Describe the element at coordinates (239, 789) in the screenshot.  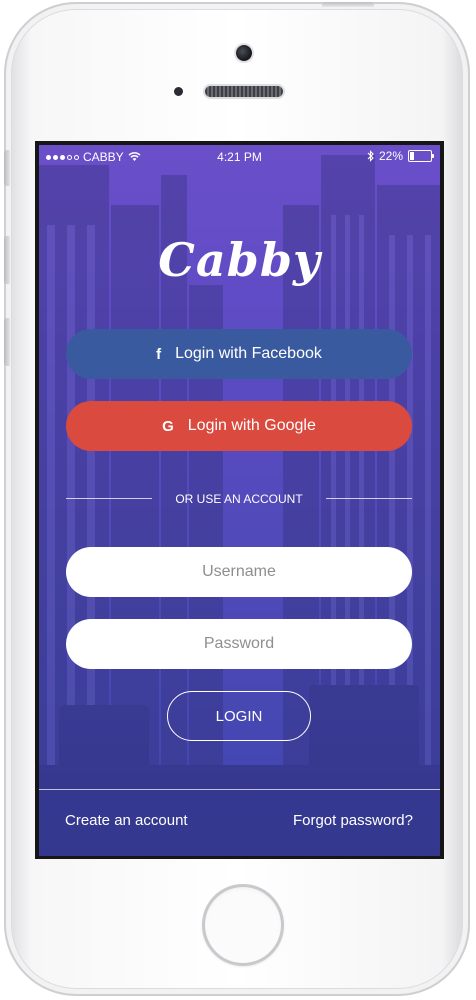
I see `footer-divider` at that location.